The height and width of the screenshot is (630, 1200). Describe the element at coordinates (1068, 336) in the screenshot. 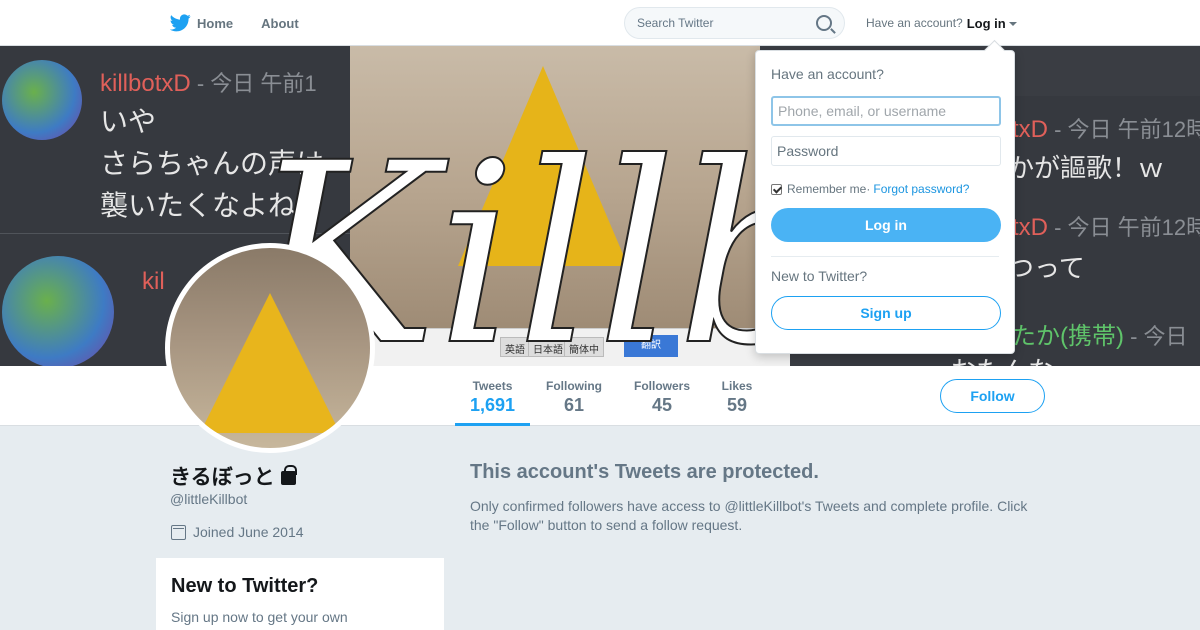

I see `banner-name-text: たか(携帯)` at that location.